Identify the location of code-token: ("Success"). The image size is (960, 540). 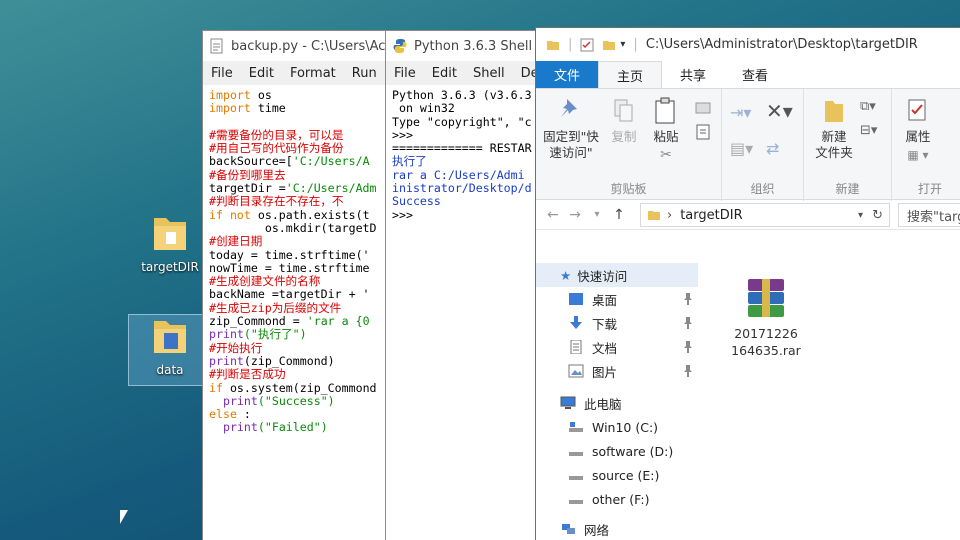
(296, 400).